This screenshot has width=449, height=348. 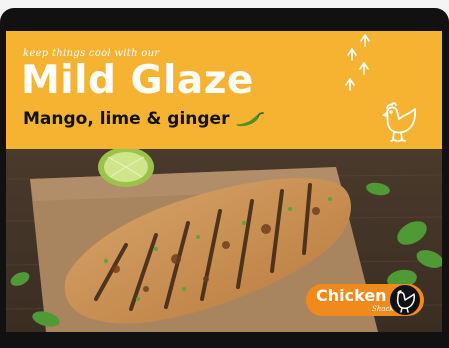 I want to click on hen-logo-icon, so click(x=405, y=301).